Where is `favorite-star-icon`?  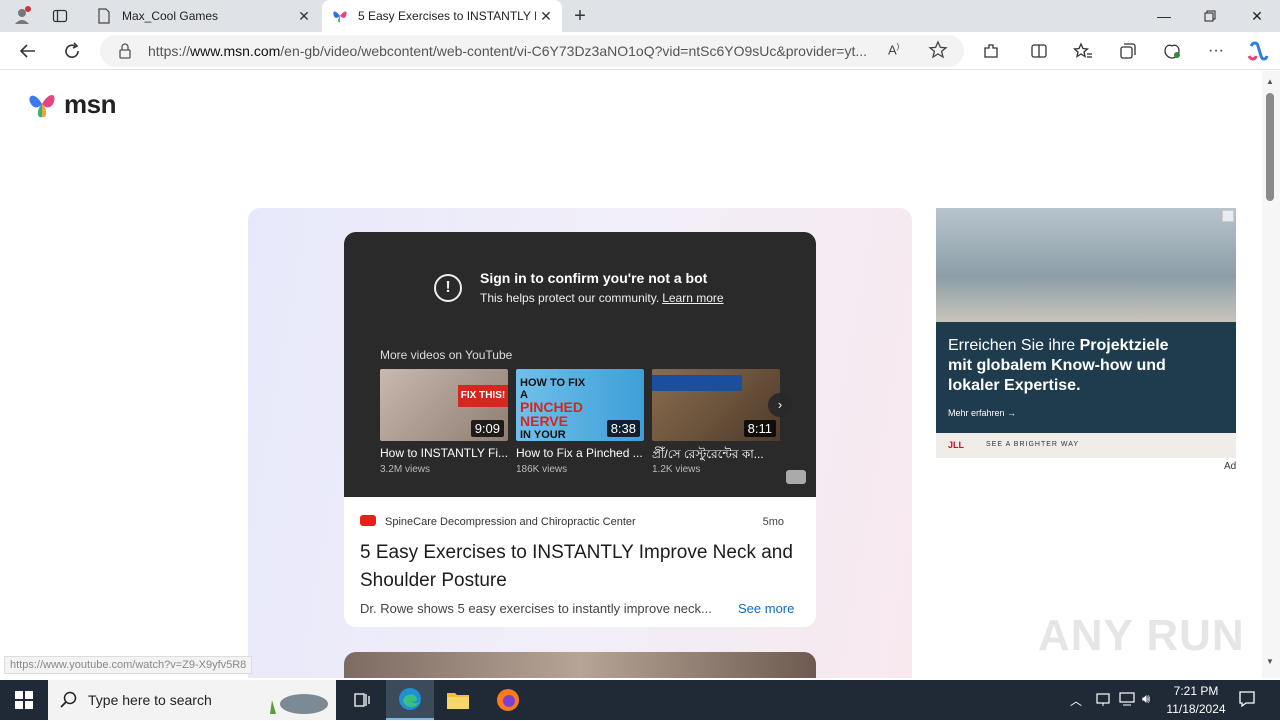
favorite-star-icon is located at coordinates (938, 52).